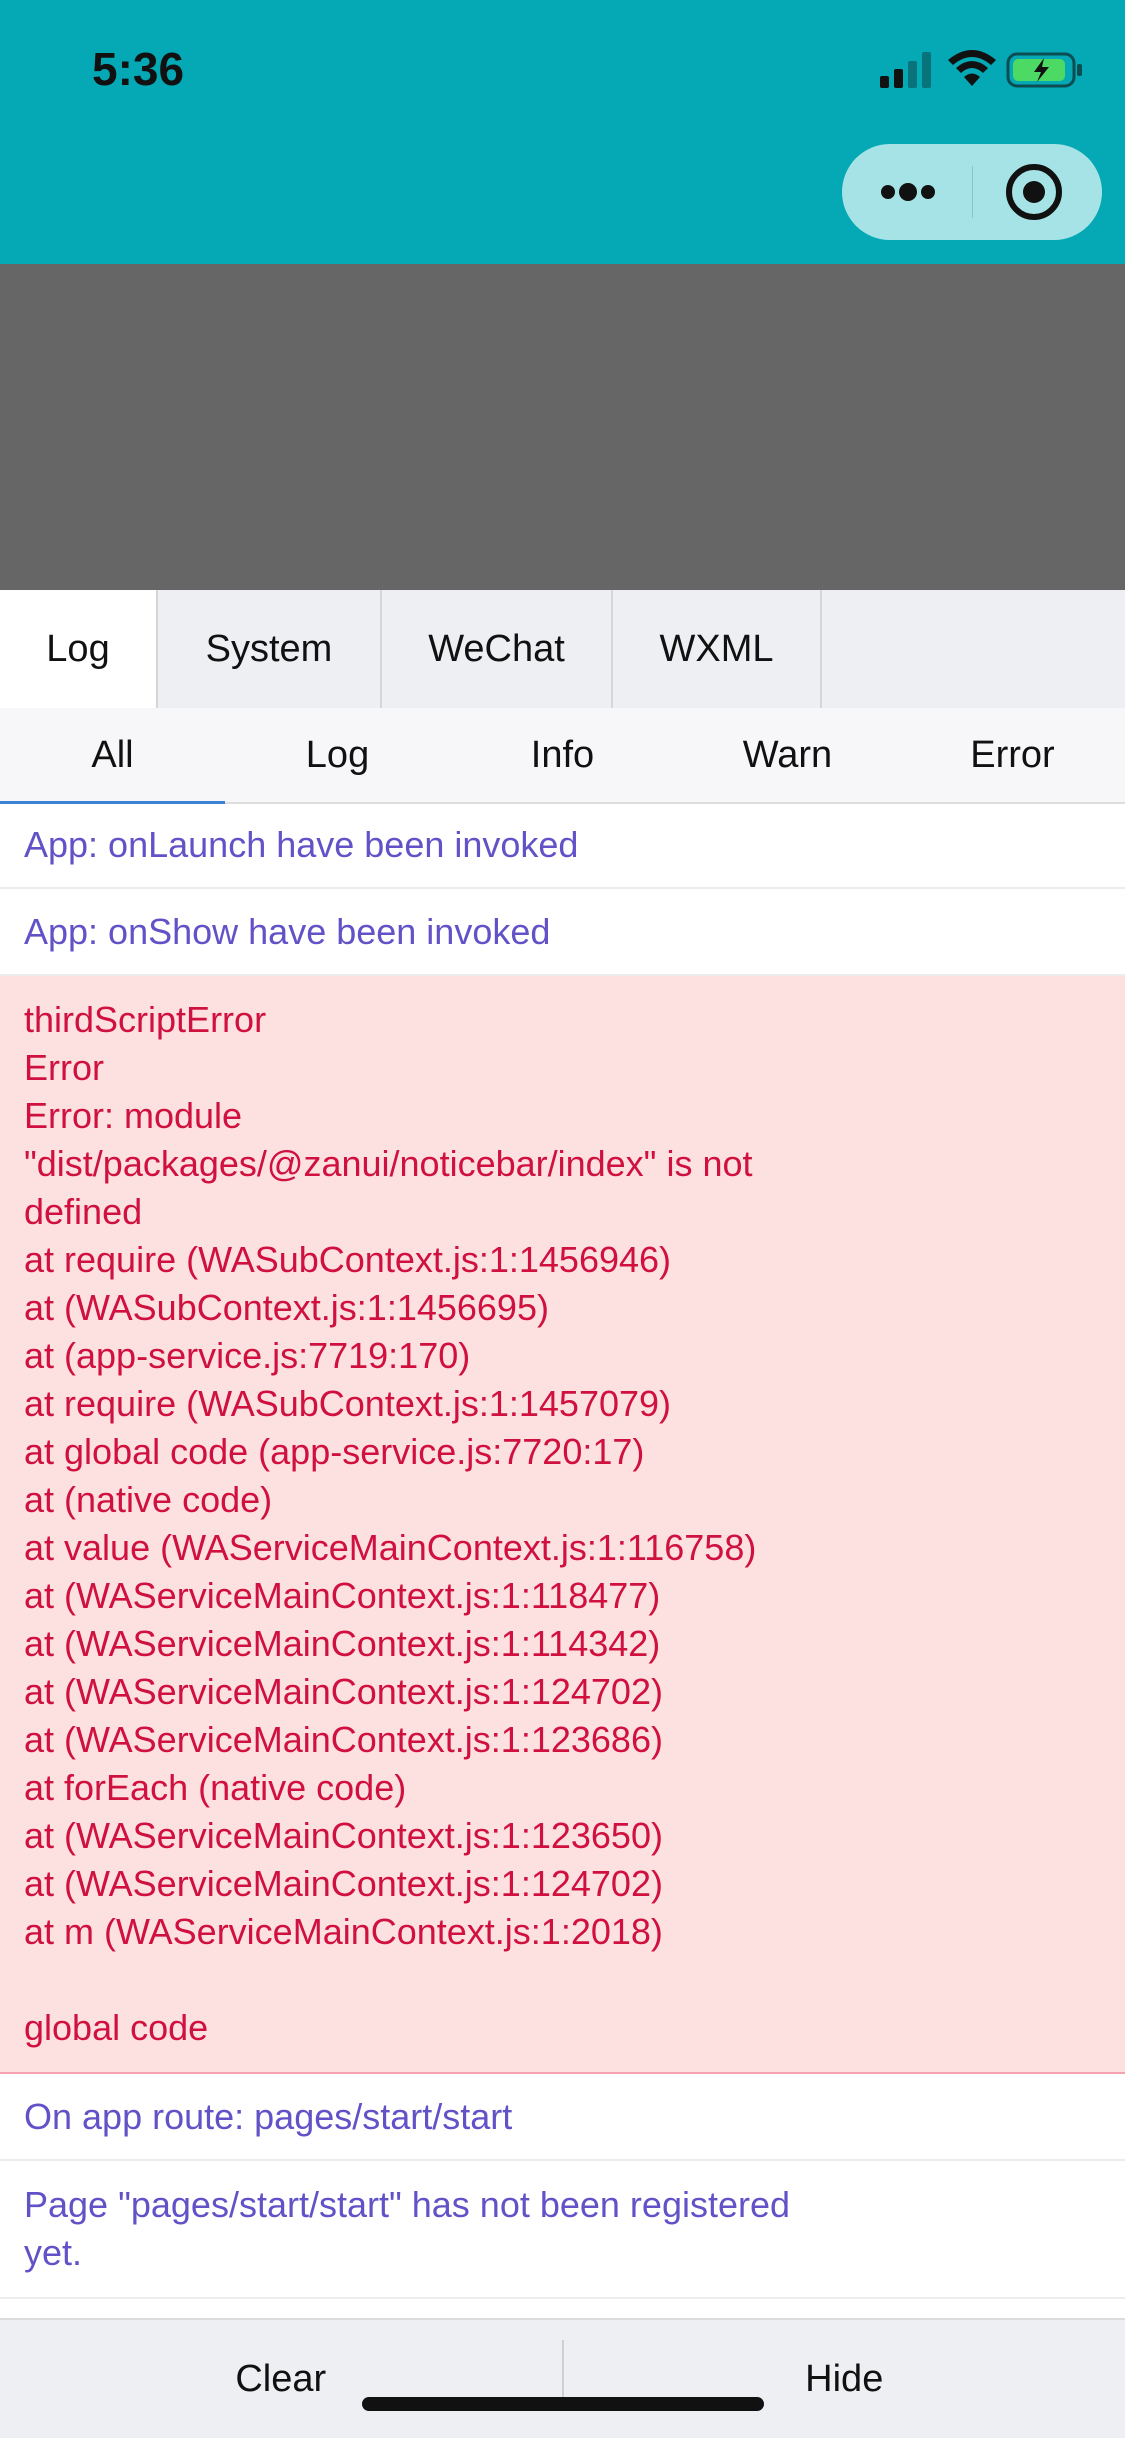 This screenshot has height=2438, width=1125. I want to click on app-header: 5:36, so click(562, 132).